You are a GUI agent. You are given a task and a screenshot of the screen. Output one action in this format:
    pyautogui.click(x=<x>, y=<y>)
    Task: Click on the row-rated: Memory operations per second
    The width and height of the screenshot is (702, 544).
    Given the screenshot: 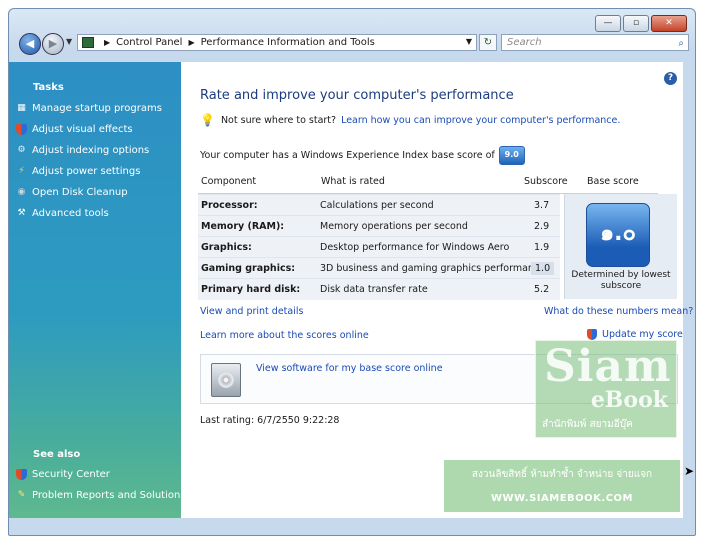 What is the action you would take?
    pyautogui.click(x=394, y=226)
    